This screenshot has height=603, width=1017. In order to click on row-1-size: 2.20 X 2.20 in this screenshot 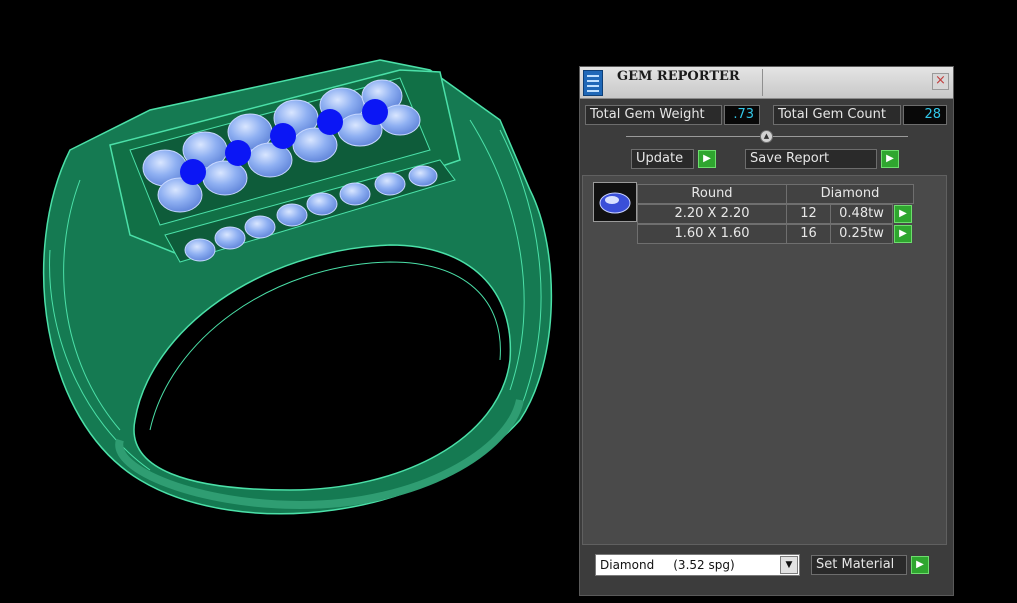, I will do `click(712, 214)`.